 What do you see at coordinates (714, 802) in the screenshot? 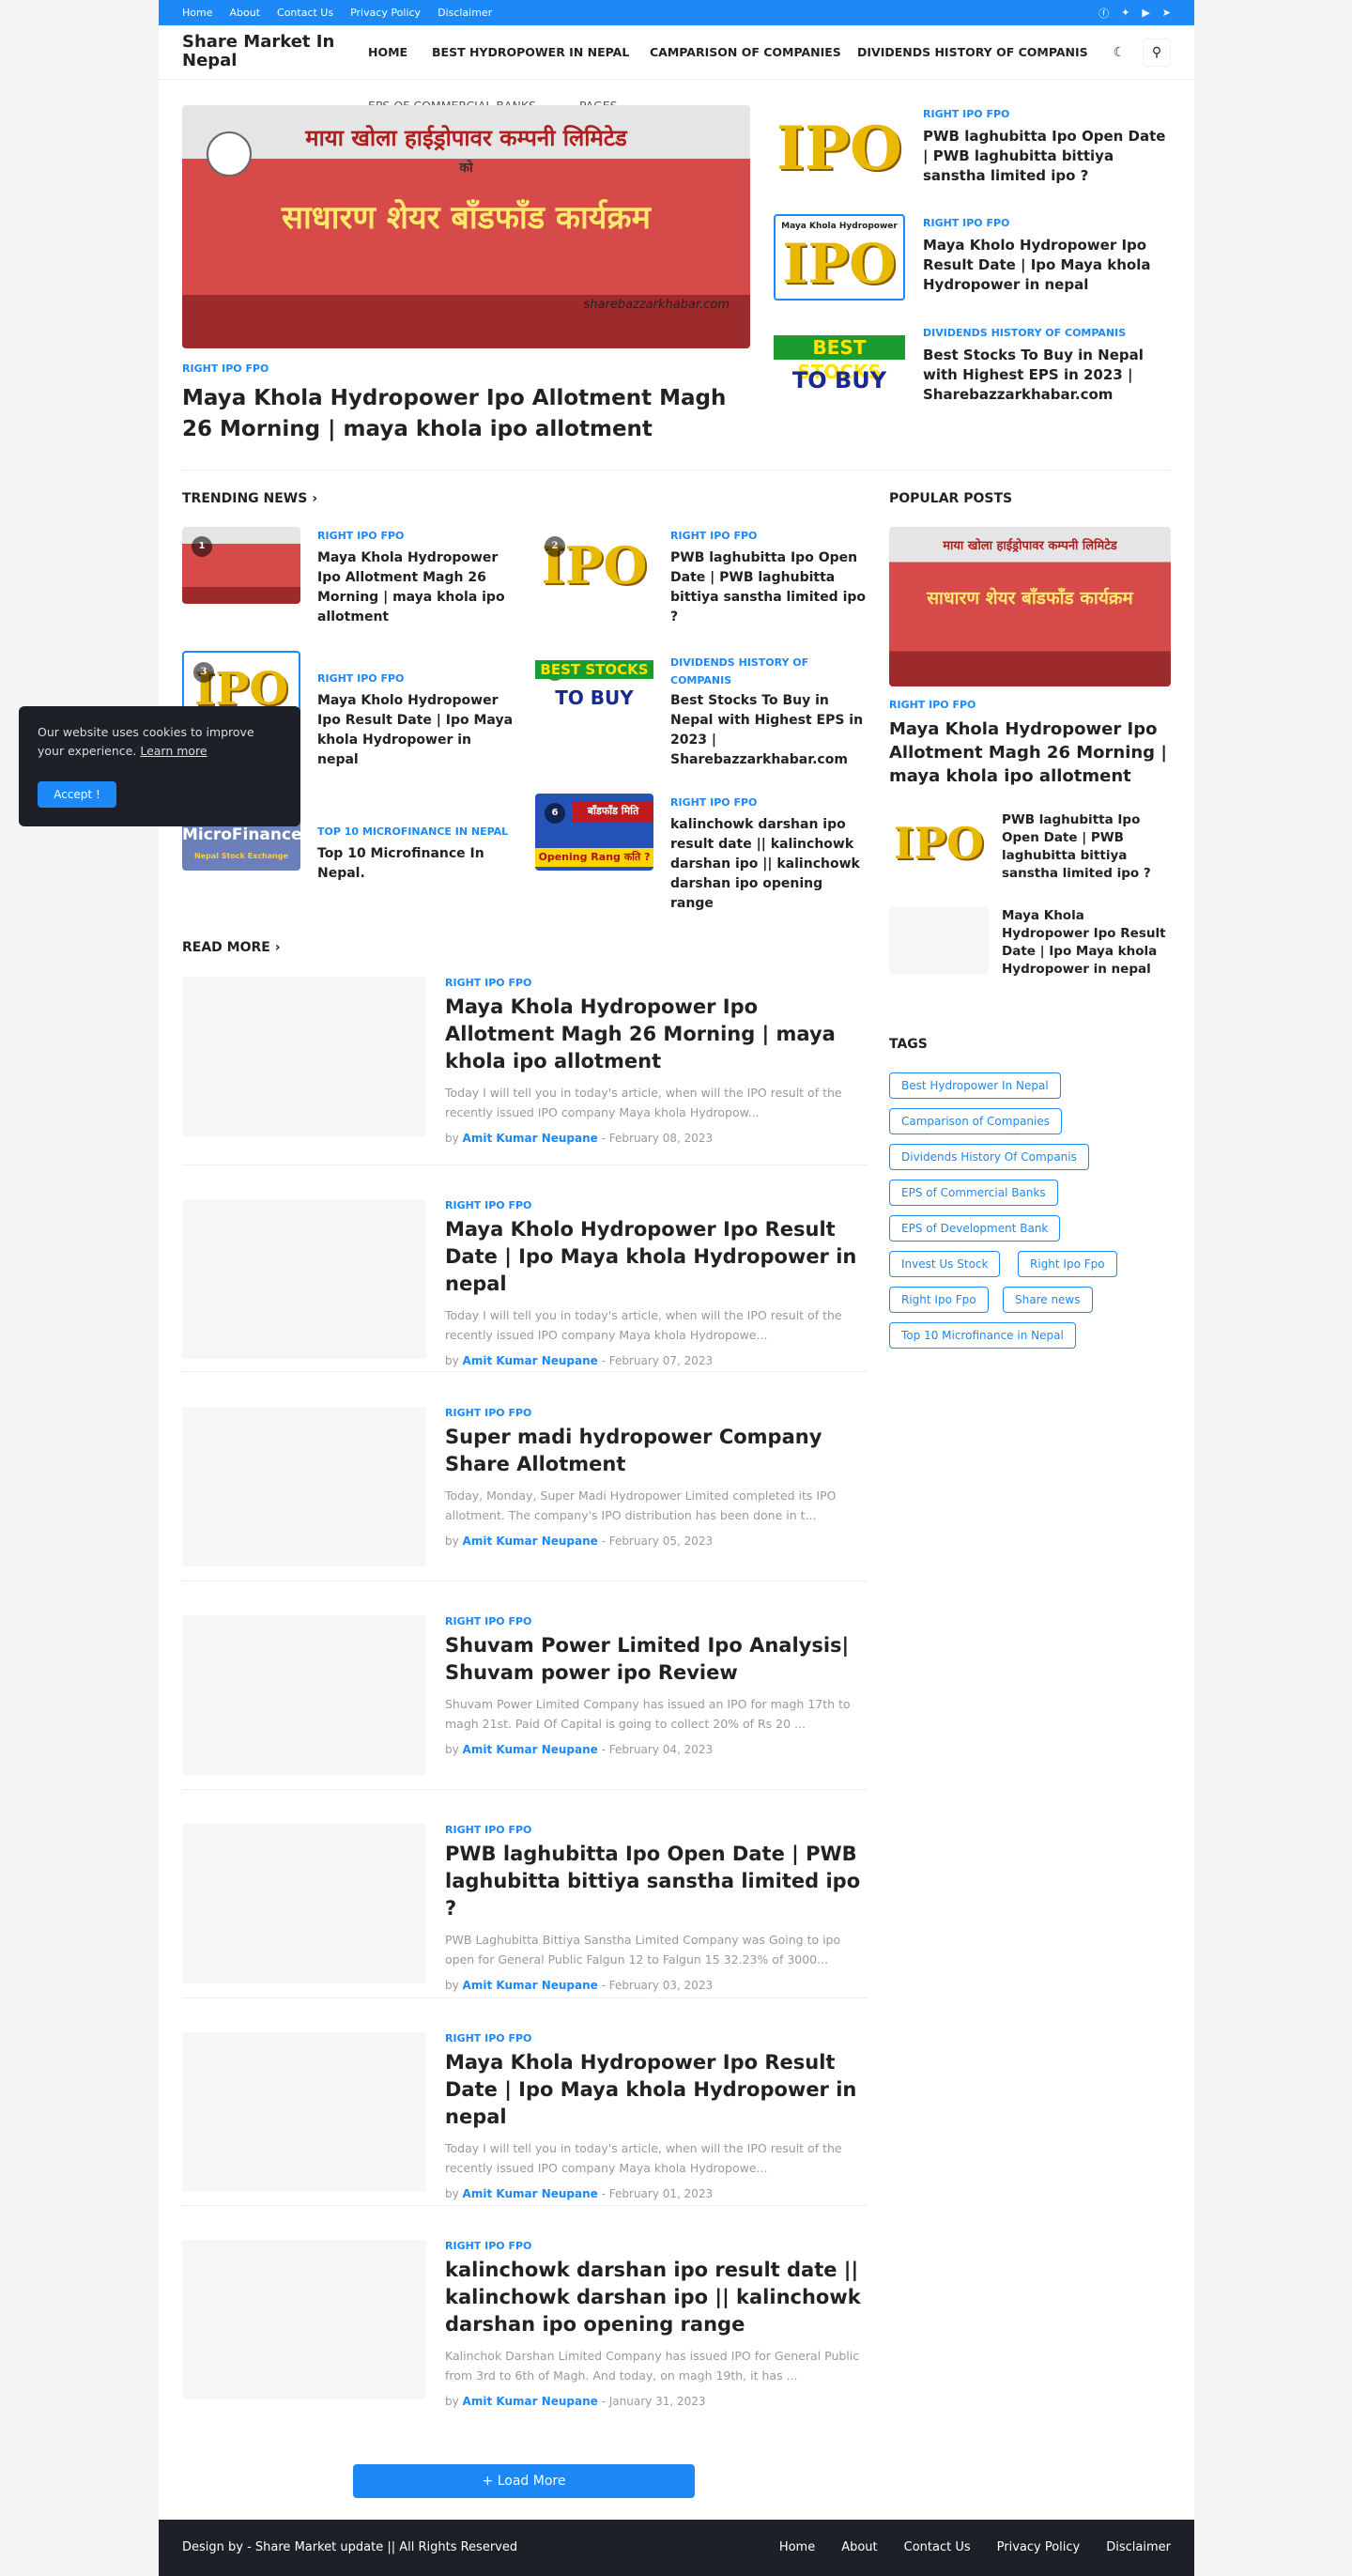
I see `trending-6-category: RIGHT IPO FPO` at bounding box center [714, 802].